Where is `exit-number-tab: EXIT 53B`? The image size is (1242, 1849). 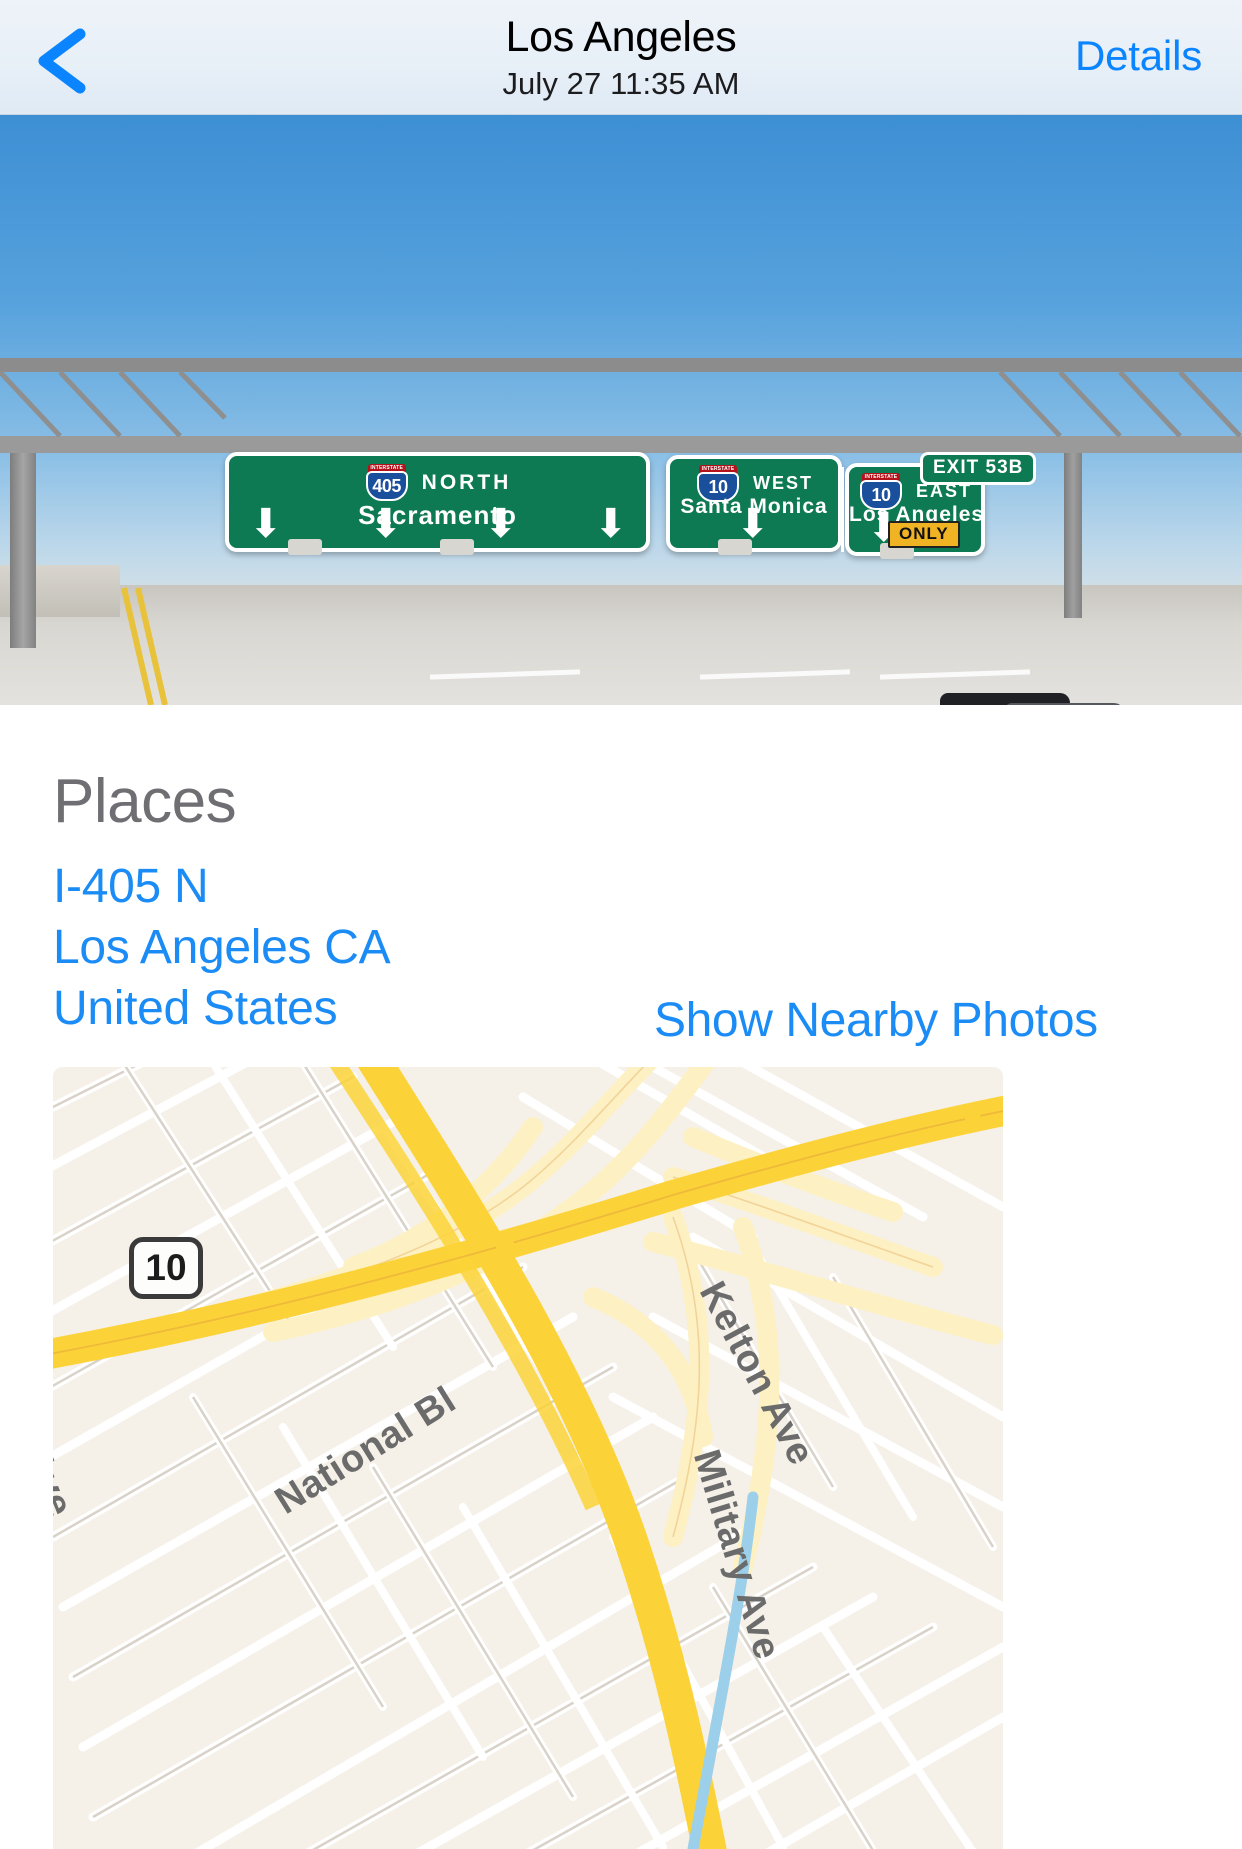 exit-number-tab: EXIT 53B is located at coordinates (978, 468).